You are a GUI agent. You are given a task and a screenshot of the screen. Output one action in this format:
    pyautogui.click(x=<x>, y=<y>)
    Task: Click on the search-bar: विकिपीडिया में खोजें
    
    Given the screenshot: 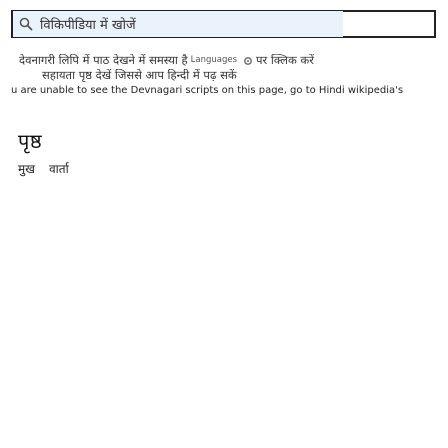 What is the action you would take?
    pyautogui.click(x=223, y=24)
    